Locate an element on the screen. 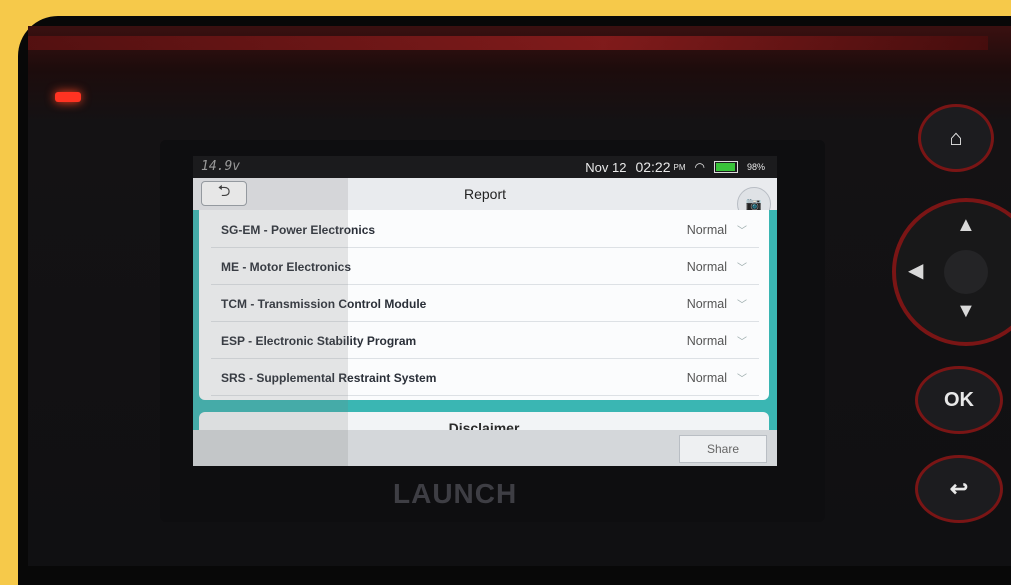 Image resolution: width=1011 pixels, height=585 pixels. share-button: Share is located at coordinates (723, 449).